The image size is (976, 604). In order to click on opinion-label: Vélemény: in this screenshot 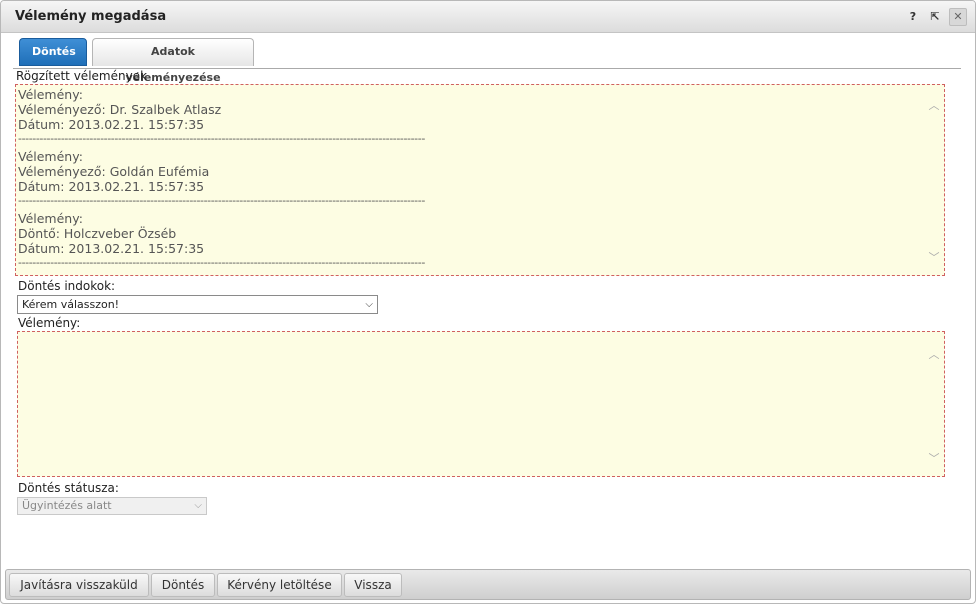, I will do `click(49, 323)`.